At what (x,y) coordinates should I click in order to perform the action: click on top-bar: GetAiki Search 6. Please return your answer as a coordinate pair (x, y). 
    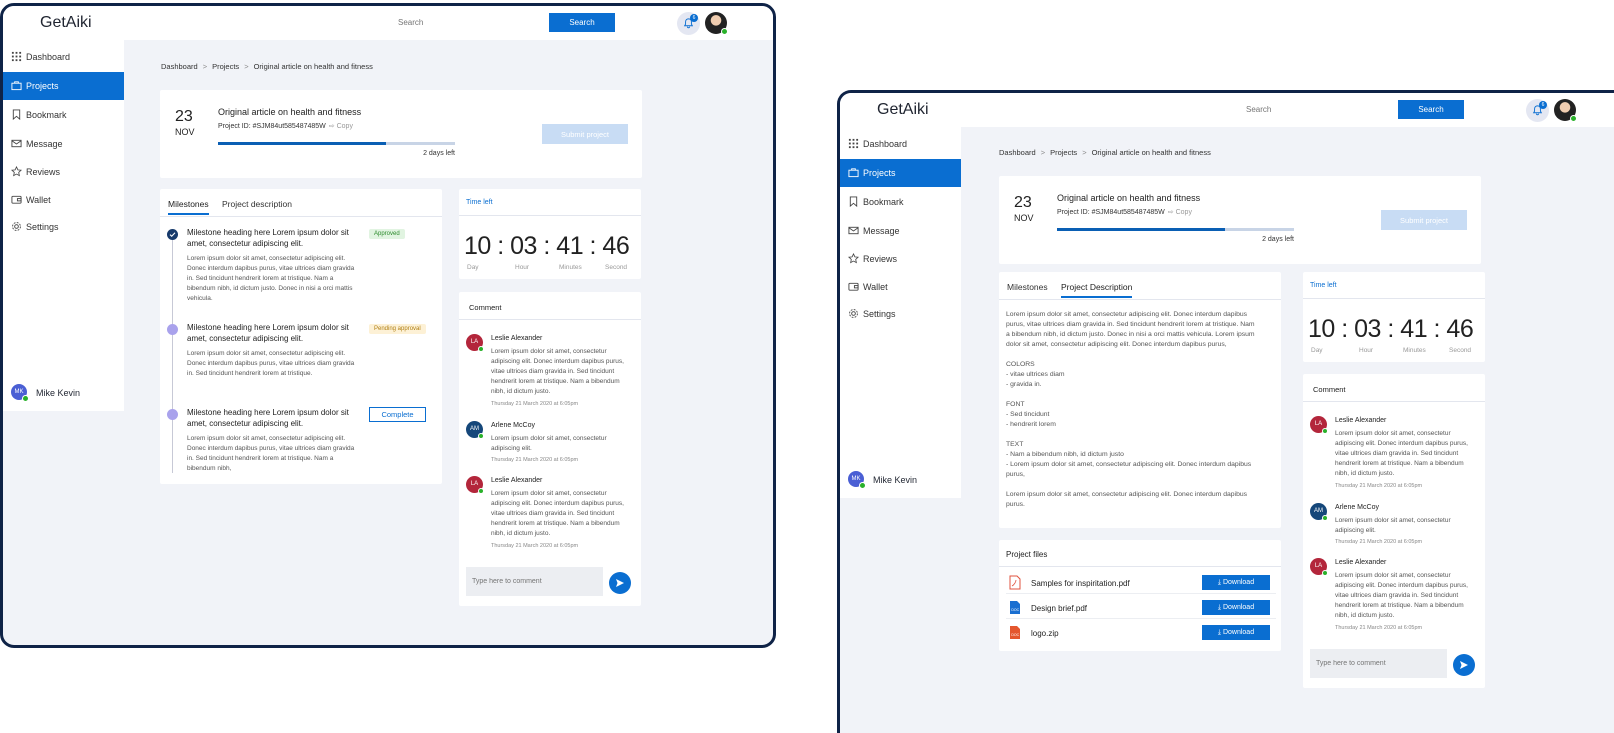
    Looking at the image, I should click on (1227, 110).